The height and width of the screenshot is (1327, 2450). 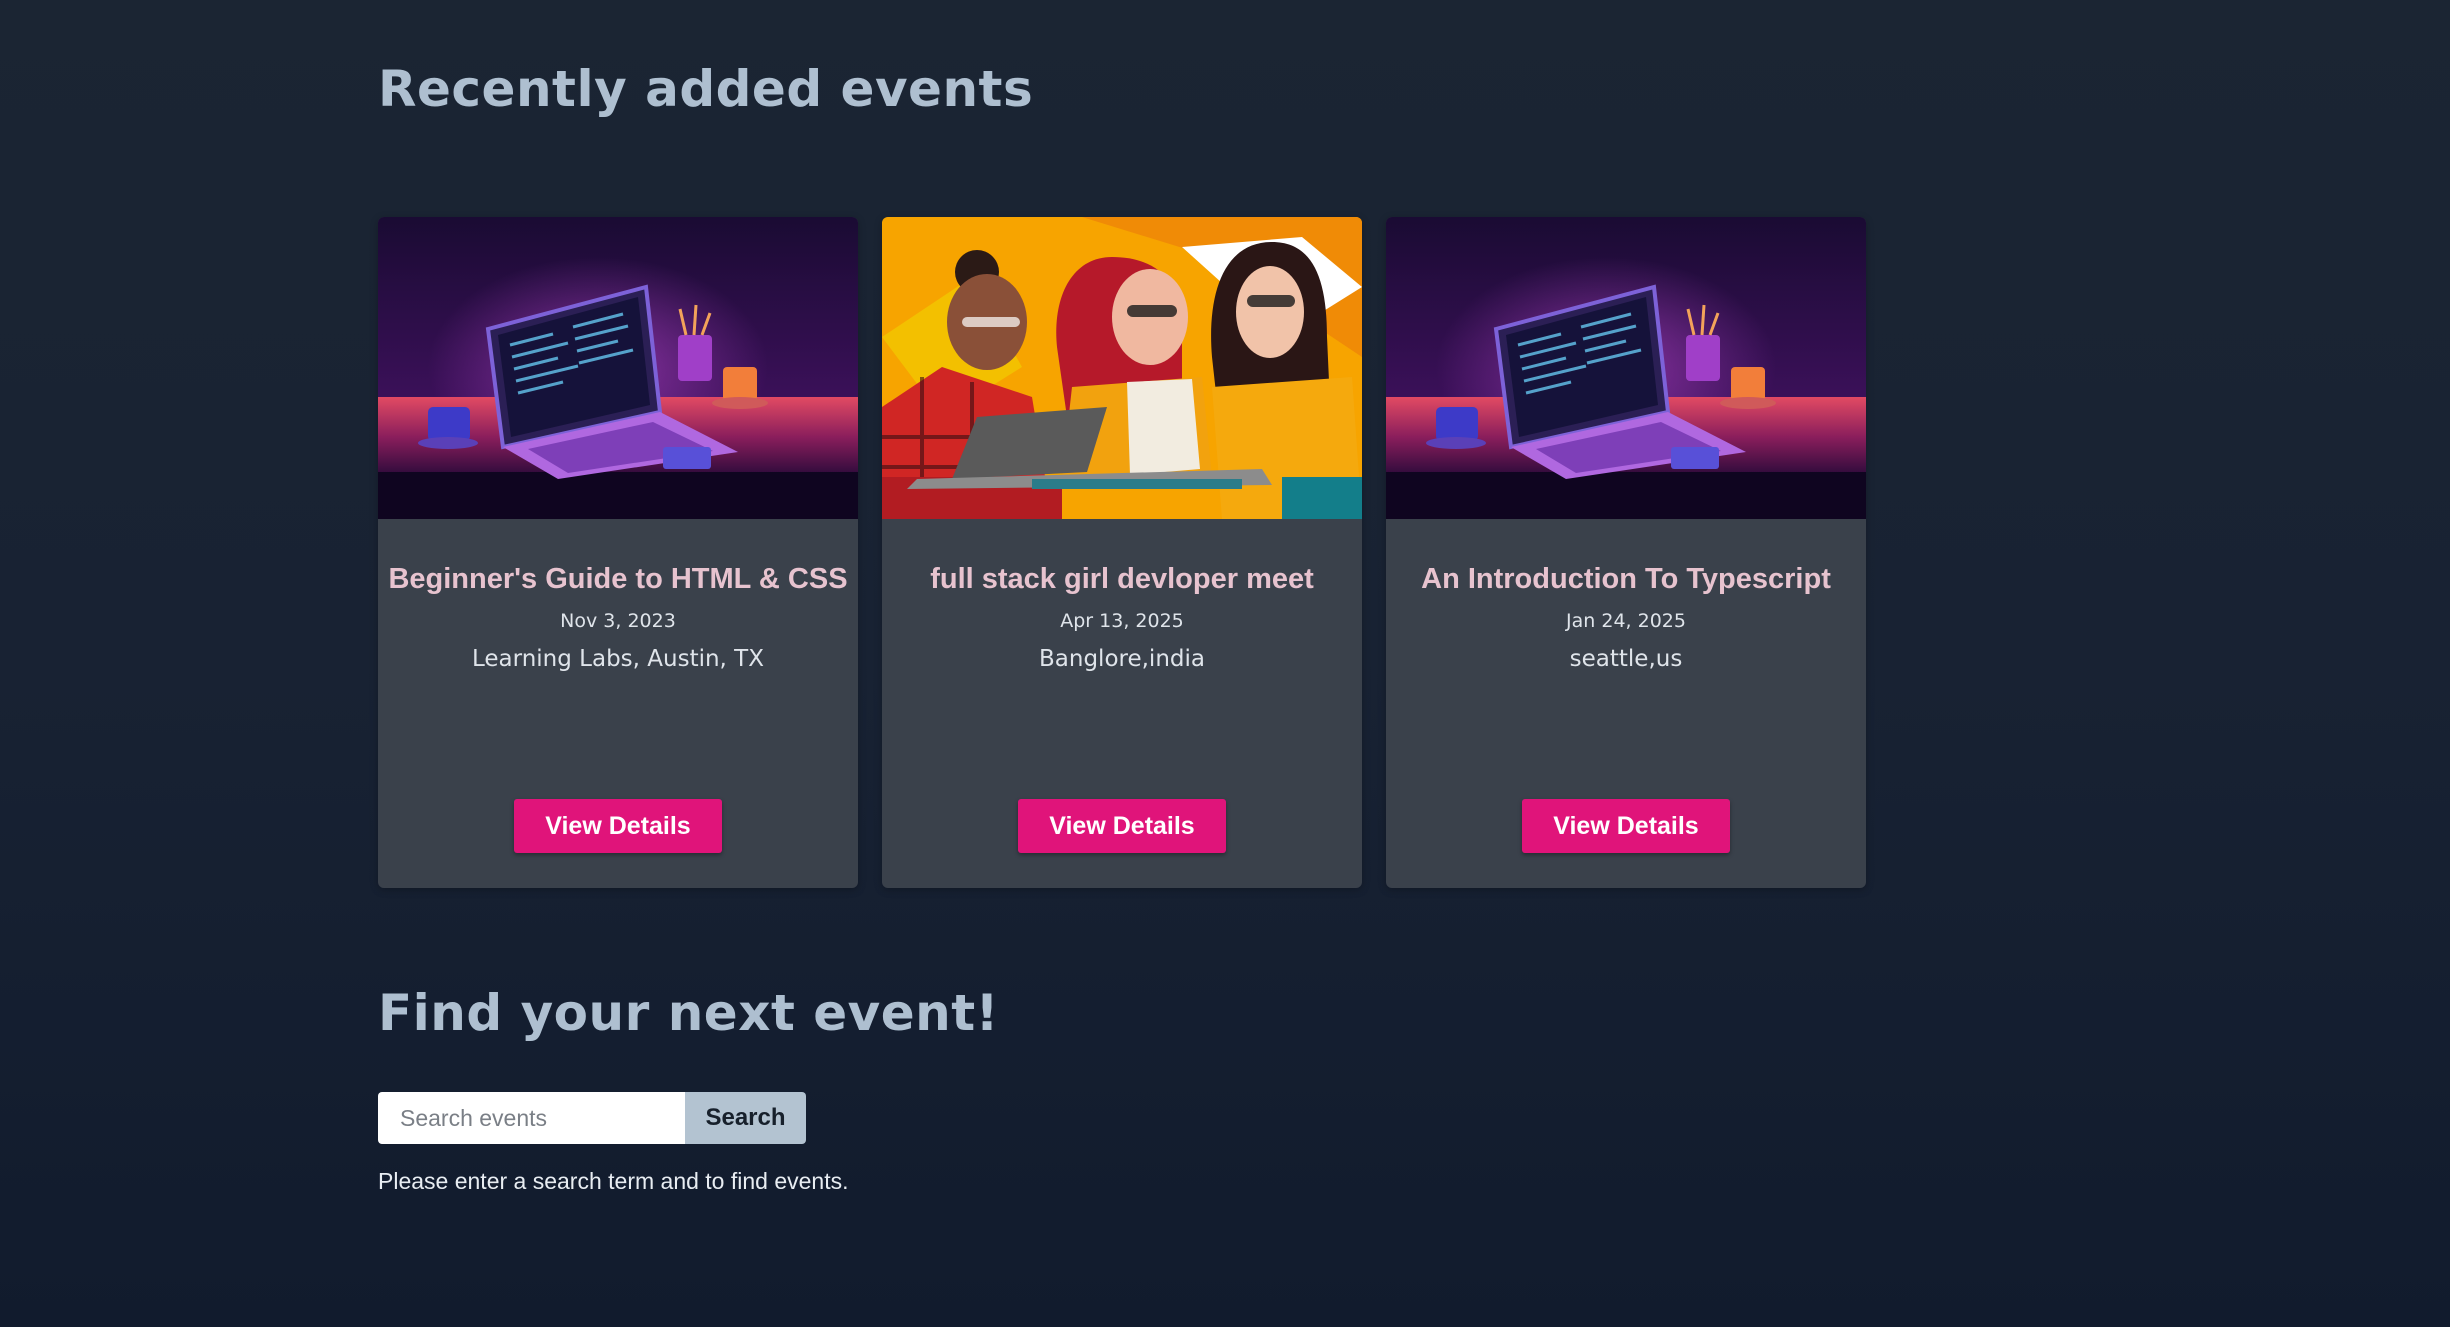 I want to click on search-button: Search, so click(x=745, y=1118).